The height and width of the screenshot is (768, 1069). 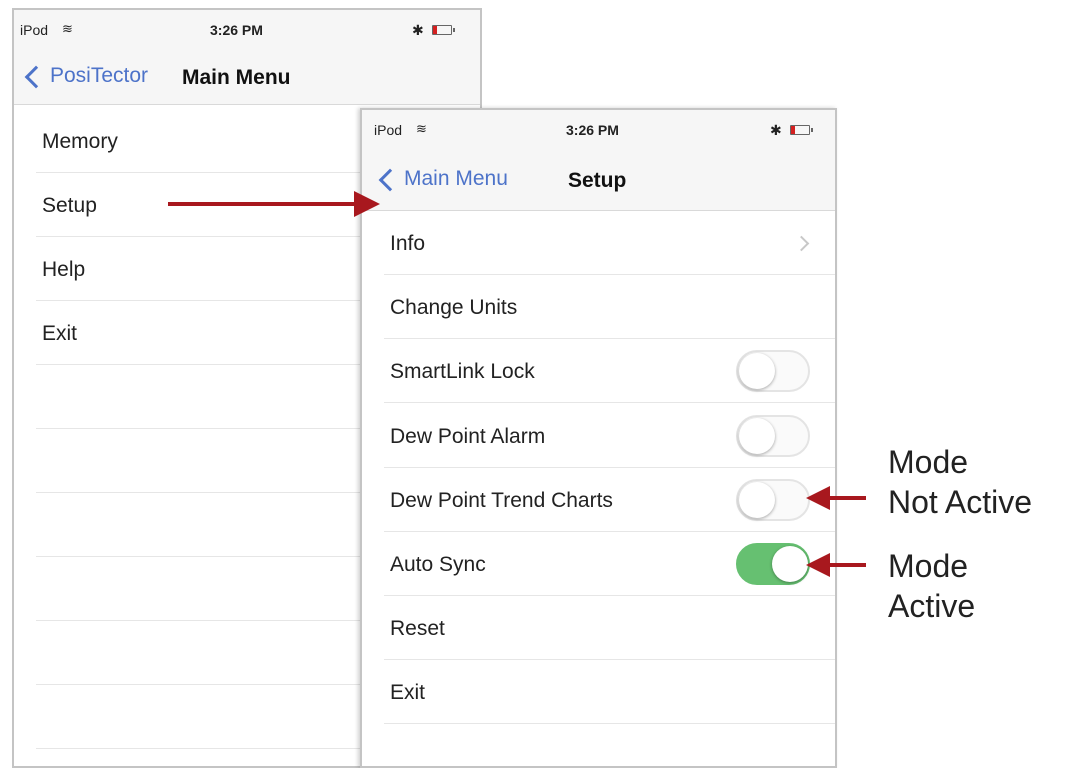 What do you see at coordinates (960, 482) in the screenshot?
I see `annotation-mode-not-active: Mode Not Active` at bounding box center [960, 482].